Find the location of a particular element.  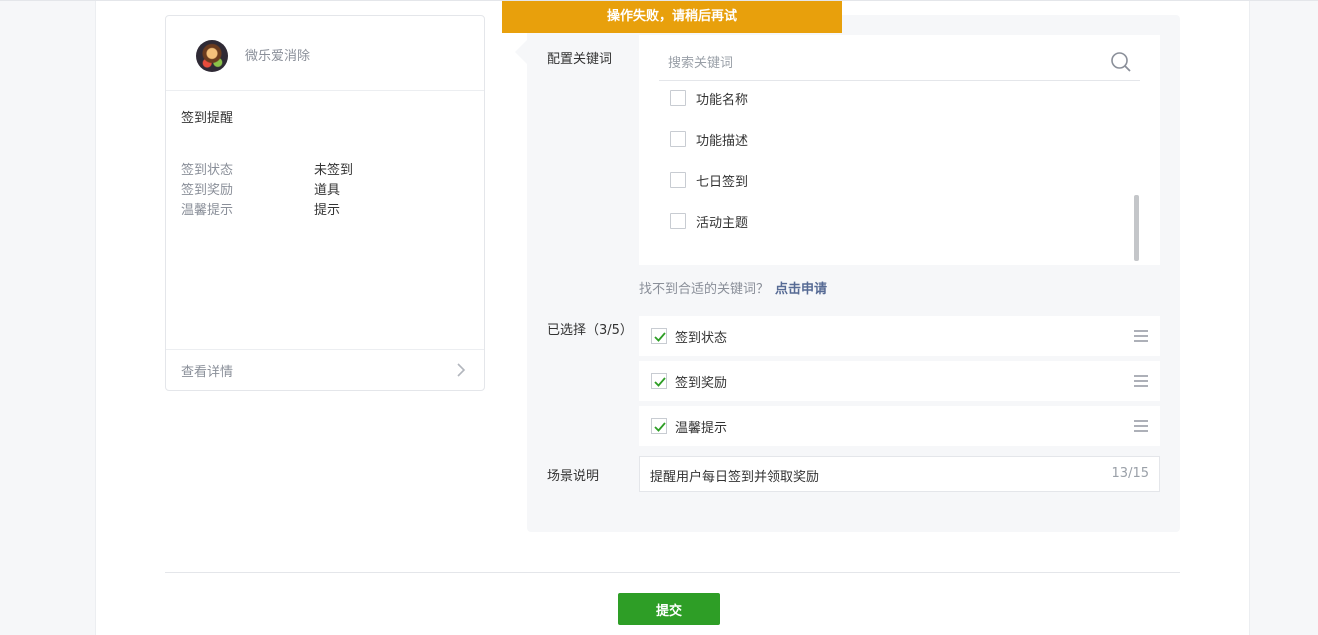

selected-keyword-label: 签到状态 is located at coordinates (701, 338).